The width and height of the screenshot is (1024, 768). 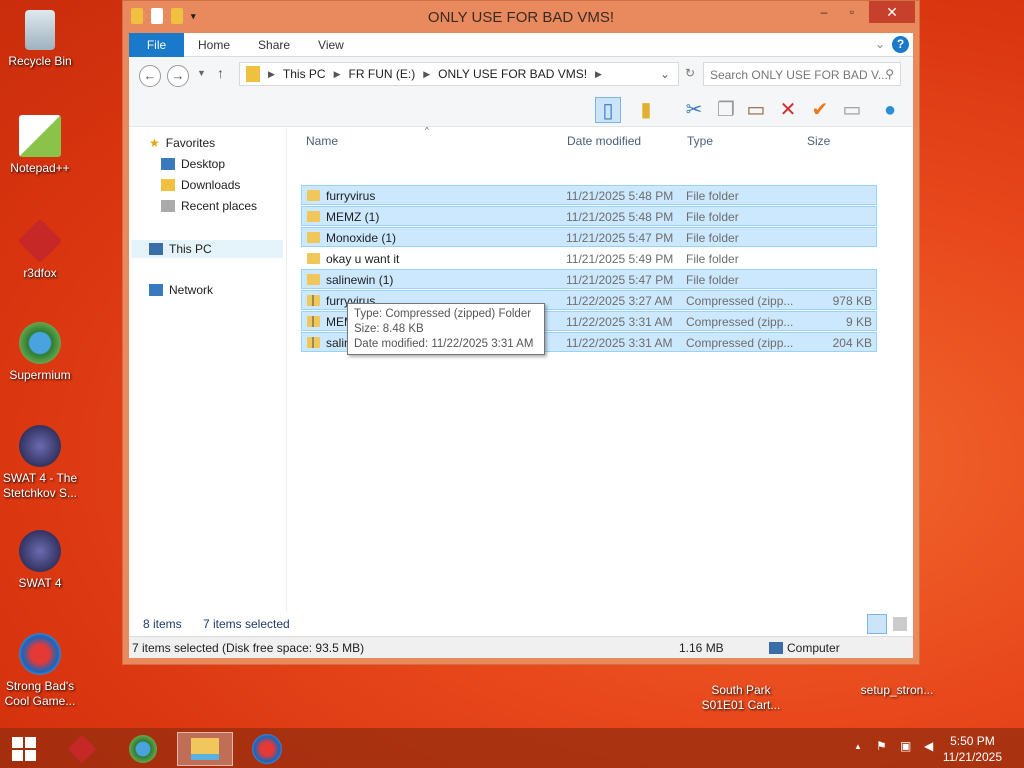 I want to click on taskbar-supermium, so click(x=143, y=749).